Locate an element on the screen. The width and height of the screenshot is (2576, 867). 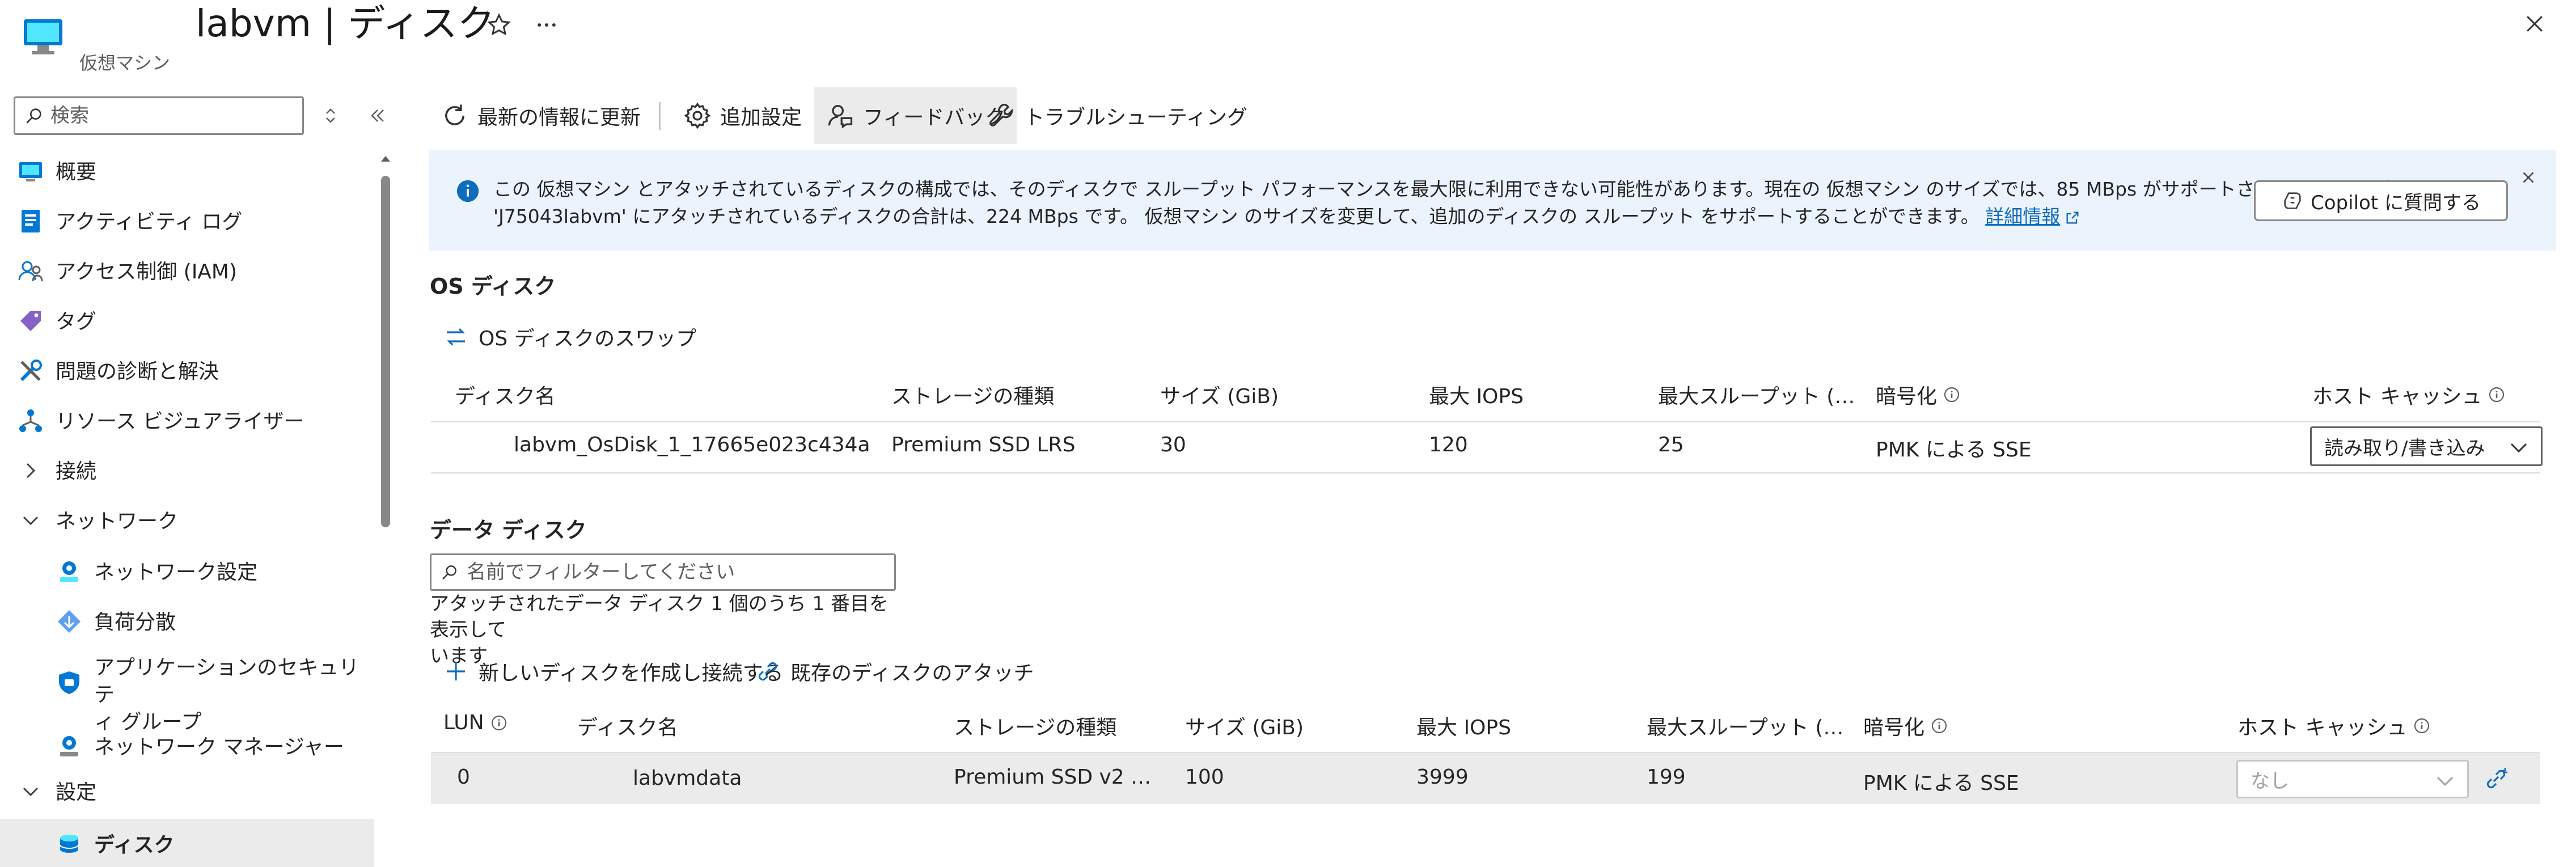
sidebar-search-input is located at coordinates (172, 116).